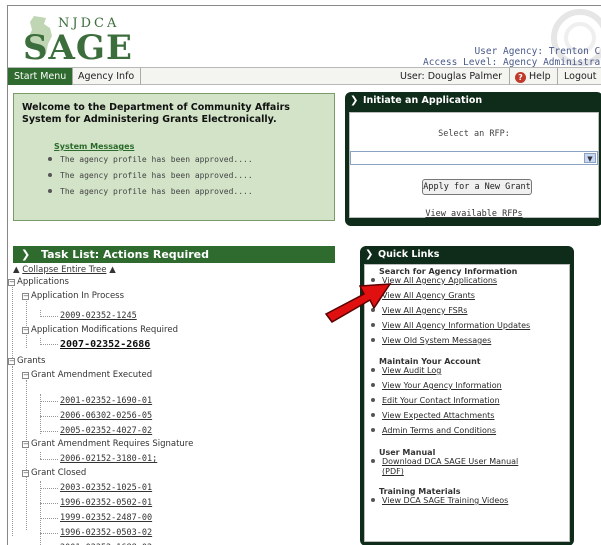 The height and width of the screenshot is (545, 601). I want to click on rfp-select: ▼, so click(474, 158).